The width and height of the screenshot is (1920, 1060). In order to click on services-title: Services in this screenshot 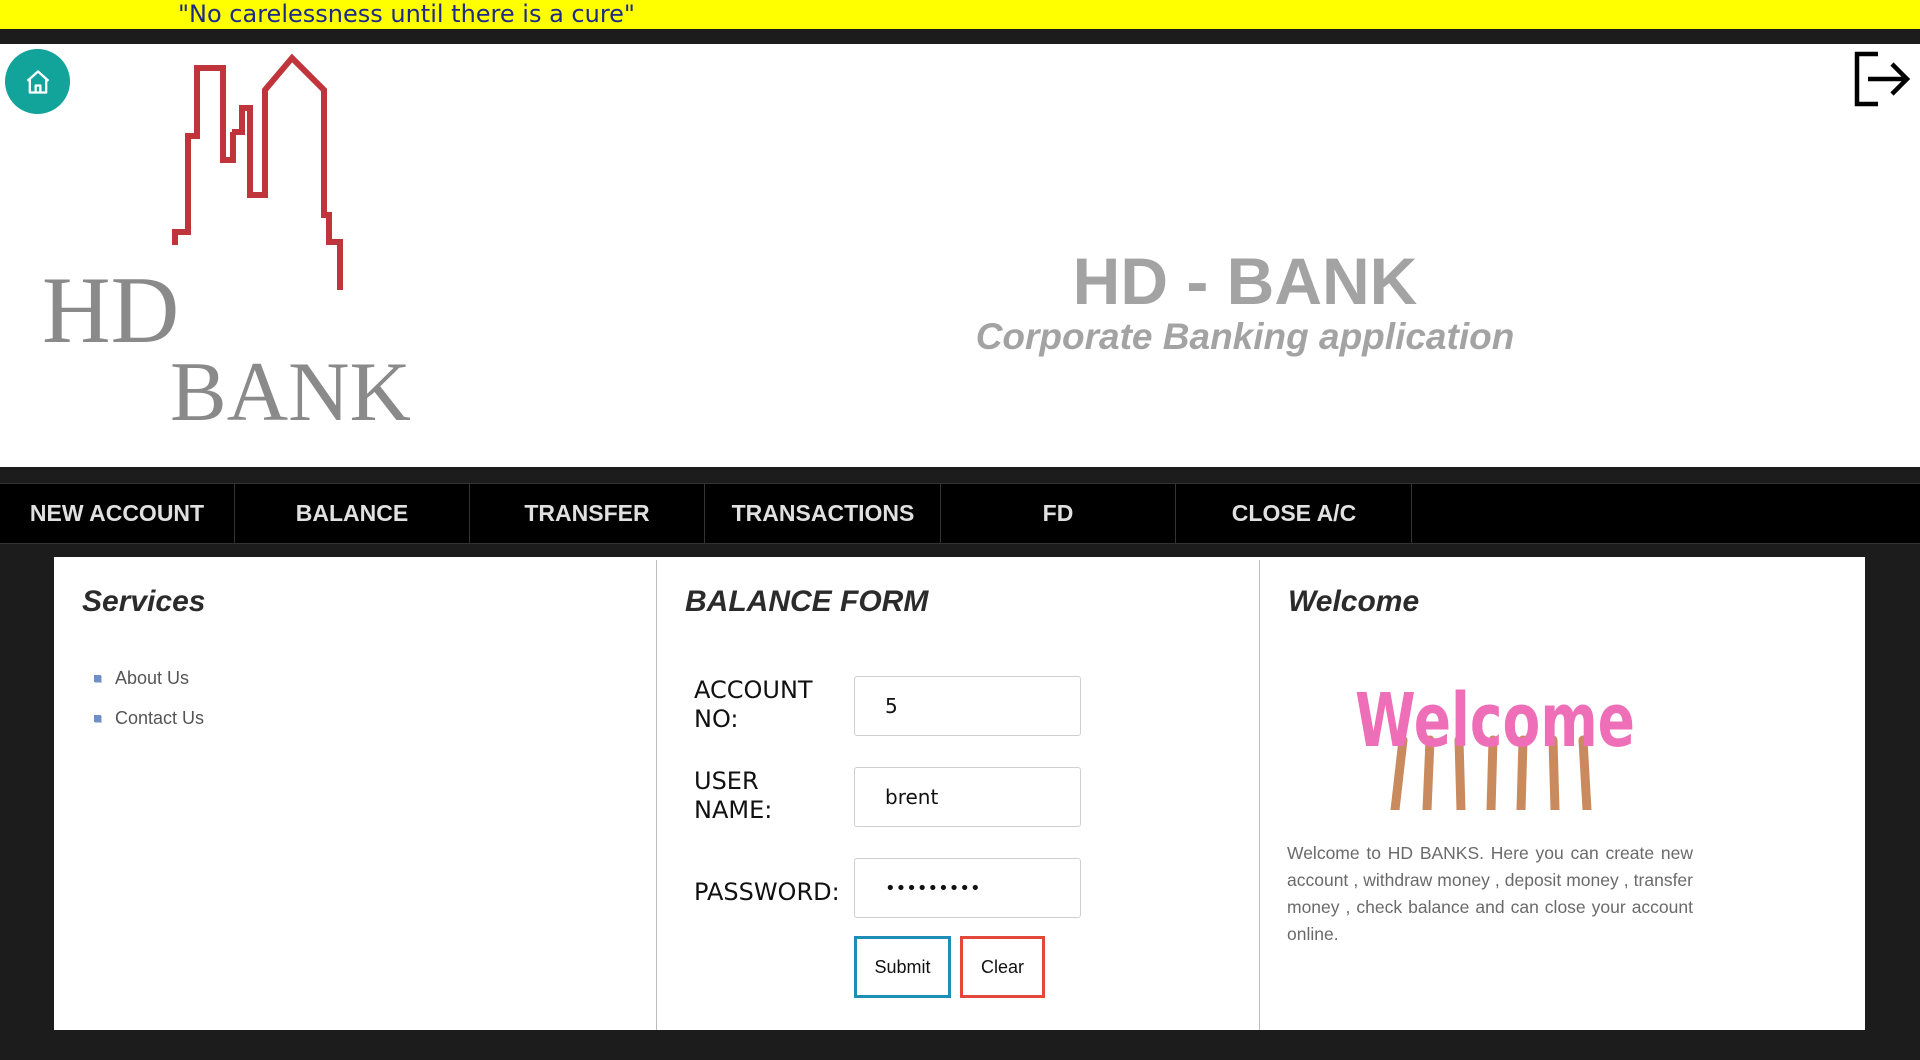, I will do `click(144, 601)`.